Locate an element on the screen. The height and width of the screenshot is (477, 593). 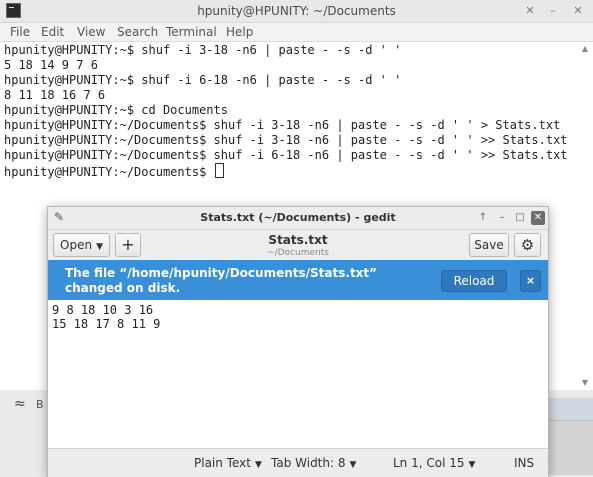
terminal-prompt-line: hpunity@HPUNITY:~/Documents$ is located at coordinates (114, 171).